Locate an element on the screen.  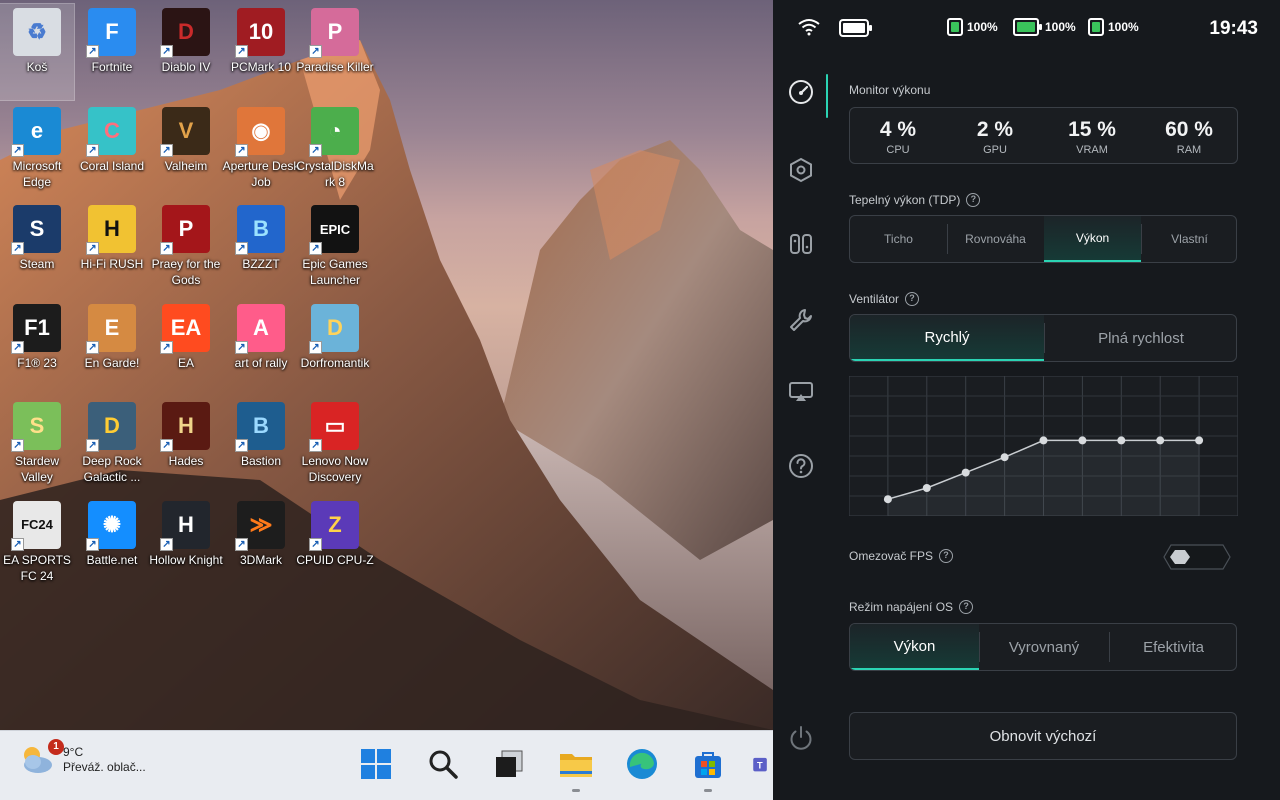
desktop-shortcut: ◔ ↗ CrystalDiskMark 8 is located at coordinates (335, 151).